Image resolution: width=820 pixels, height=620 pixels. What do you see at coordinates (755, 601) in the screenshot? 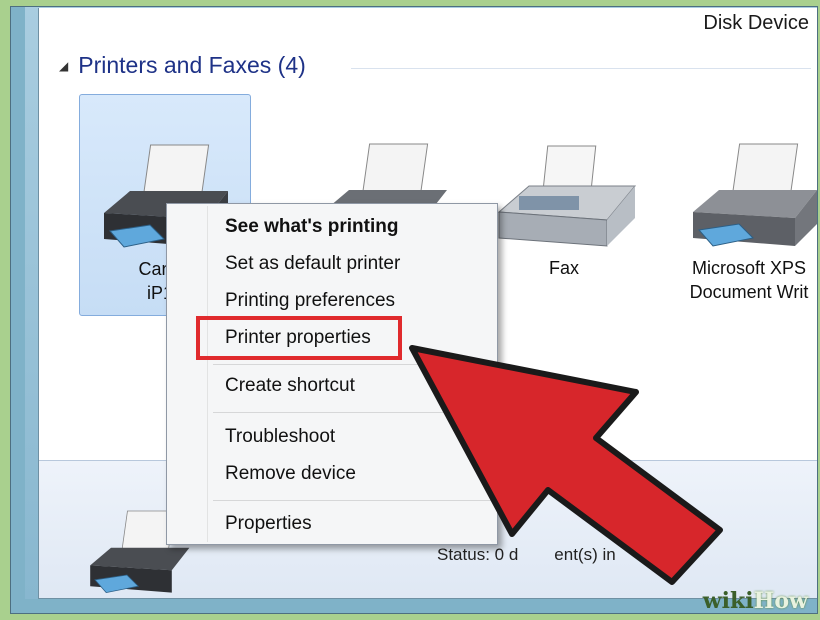
I see `wikihow-logo: wikiHow` at bounding box center [755, 601].